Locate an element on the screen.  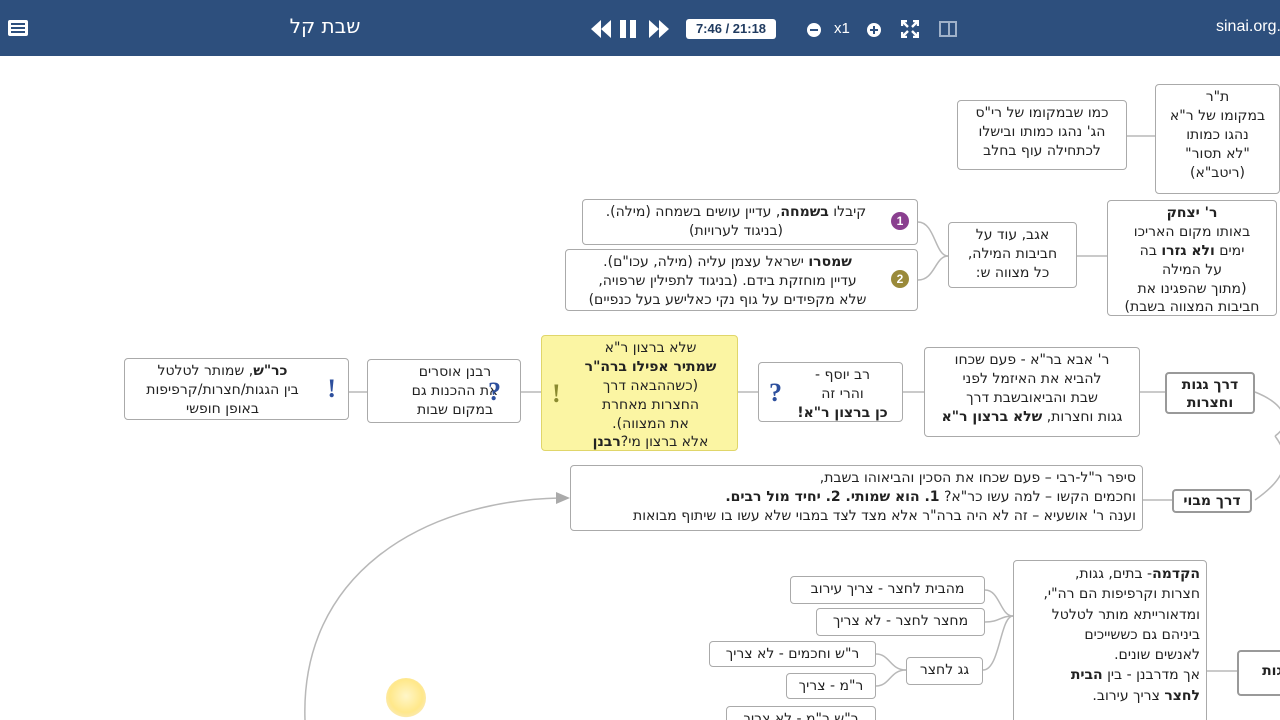
node-rm: ר"מ - צריך is located at coordinates (831, 686).